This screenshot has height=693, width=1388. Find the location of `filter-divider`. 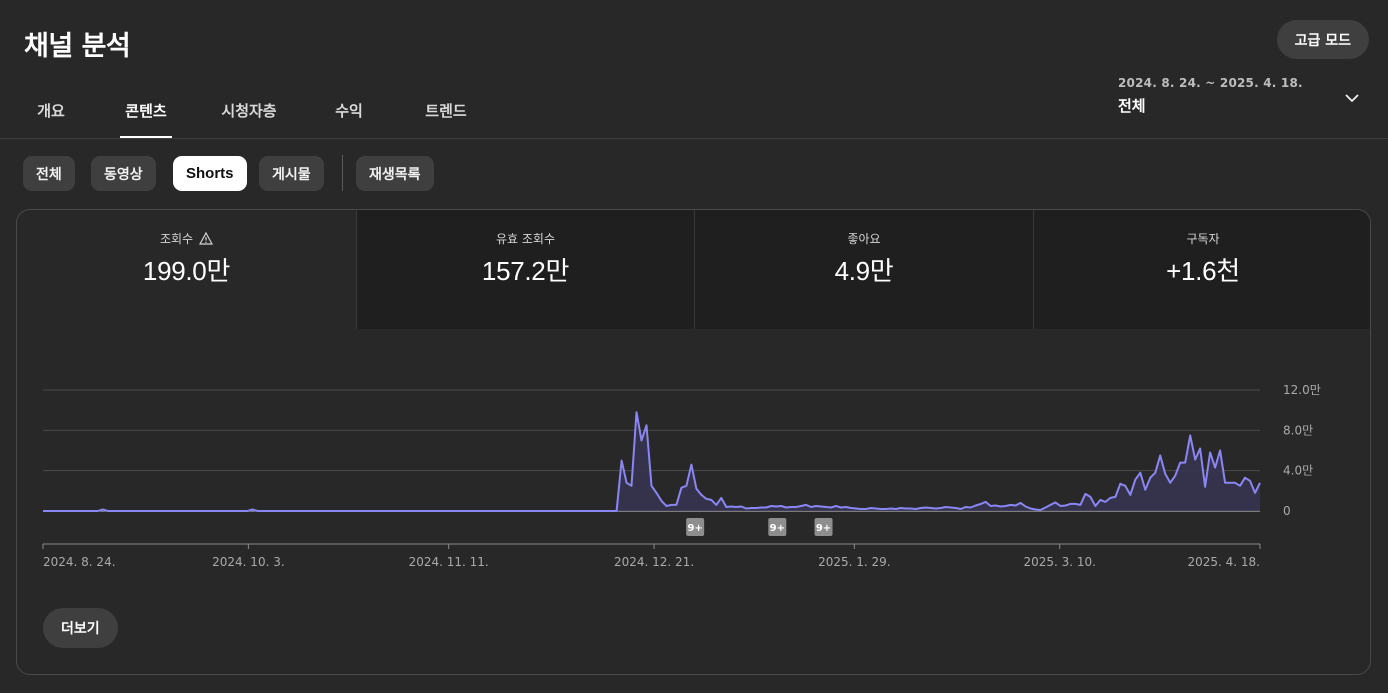

filter-divider is located at coordinates (342, 173).